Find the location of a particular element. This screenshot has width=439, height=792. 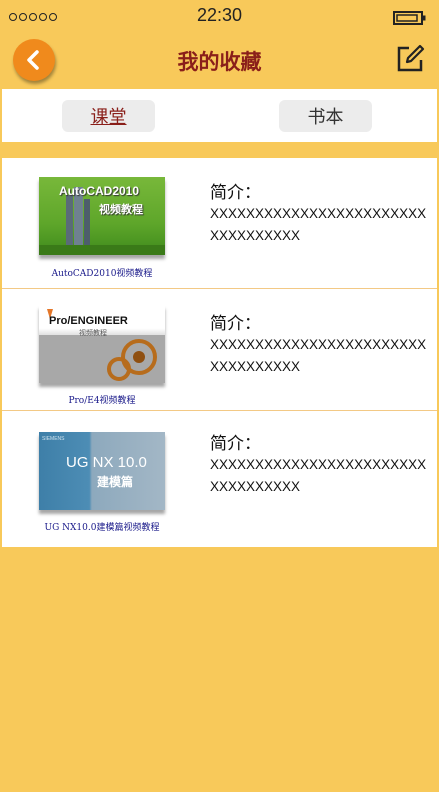

tab-bar: 课堂 书本 is located at coordinates (219, 115).